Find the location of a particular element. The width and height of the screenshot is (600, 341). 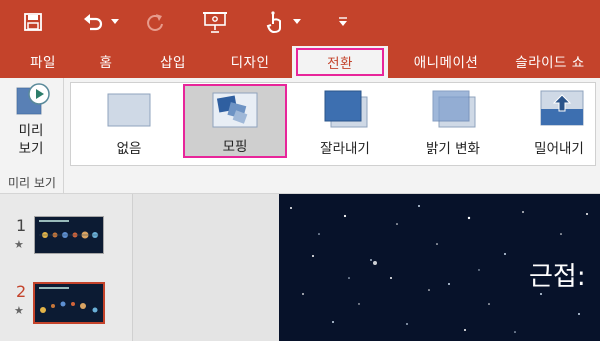

touch-mode-button is located at coordinates (275, 22).